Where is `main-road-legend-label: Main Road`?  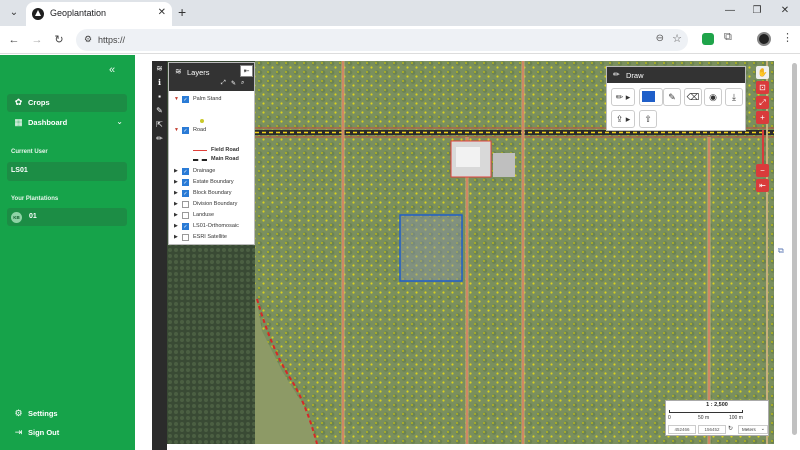 main-road-legend-label: Main Road is located at coordinates (225, 159).